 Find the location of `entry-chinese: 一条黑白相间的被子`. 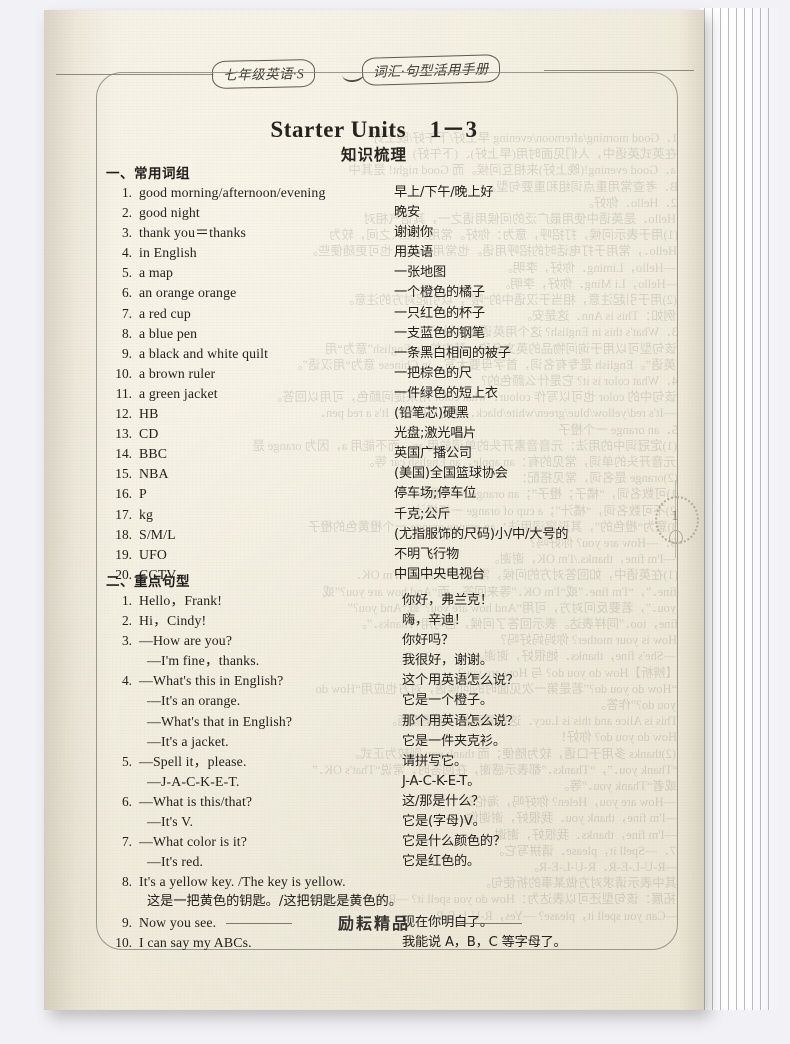

entry-chinese: 一条黑白相间的被子 is located at coordinates (452, 353).